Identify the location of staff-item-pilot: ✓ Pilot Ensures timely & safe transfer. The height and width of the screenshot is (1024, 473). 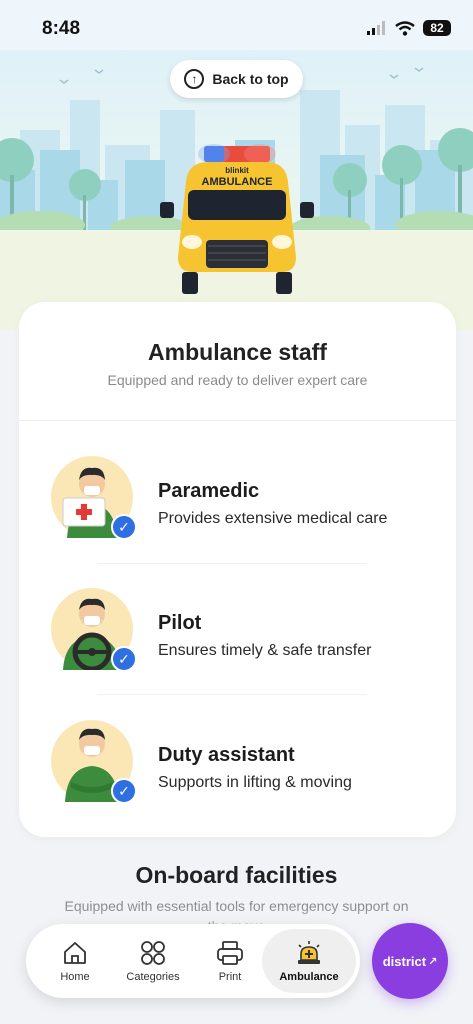
(251, 633).